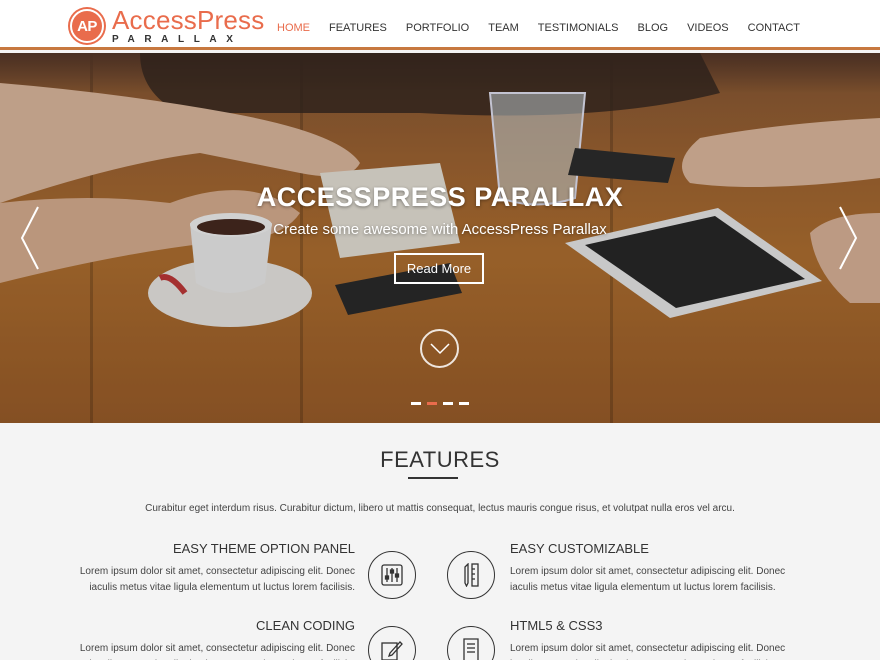 This screenshot has height=660, width=880. I want to click on feature-title: HTML5 & CSS3, so click(556, 625).